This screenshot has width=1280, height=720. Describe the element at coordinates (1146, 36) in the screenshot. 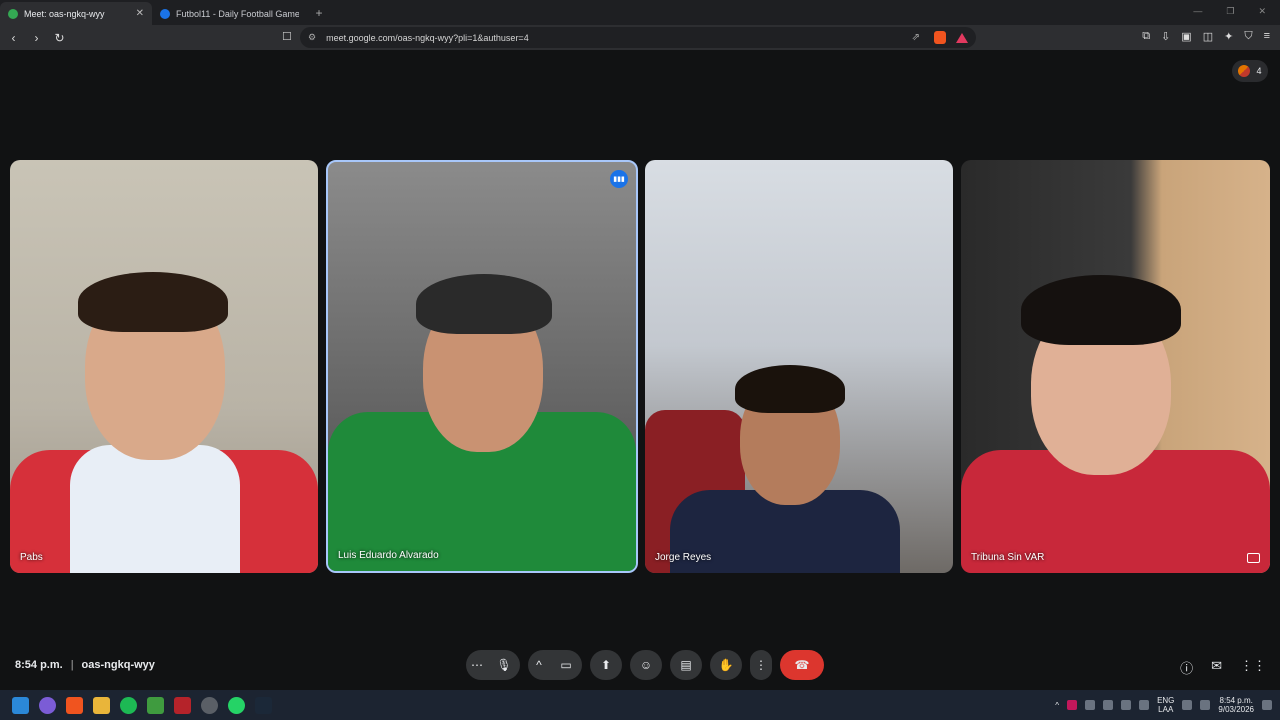

I see `translate-icon: ⧉` at that location.